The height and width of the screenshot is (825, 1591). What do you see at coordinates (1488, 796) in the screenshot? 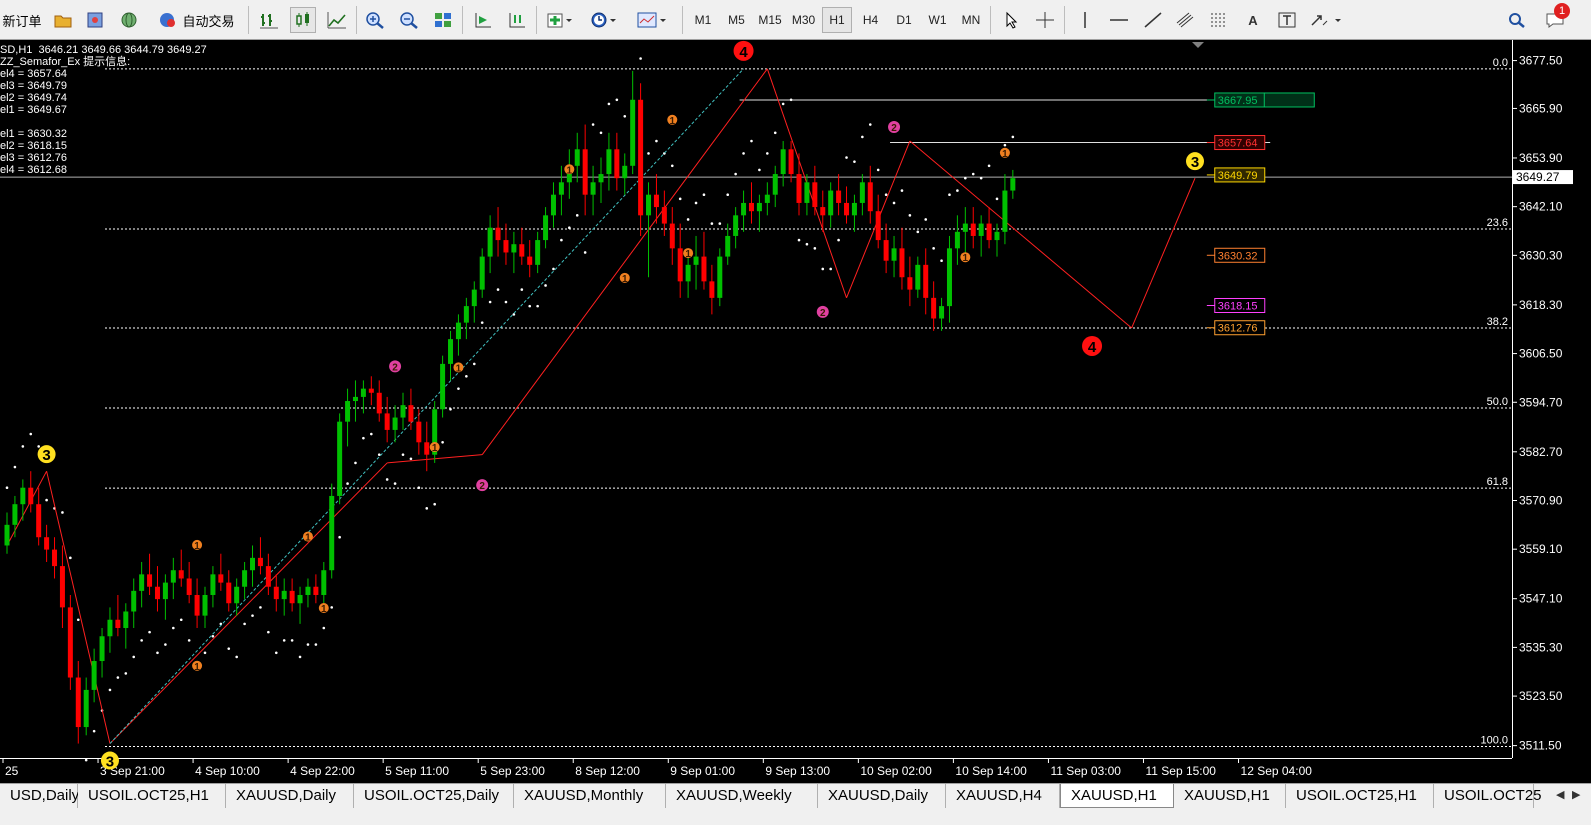
I see `chart-tab: USOIL.OCT25` at bounding box center [1488, 796].